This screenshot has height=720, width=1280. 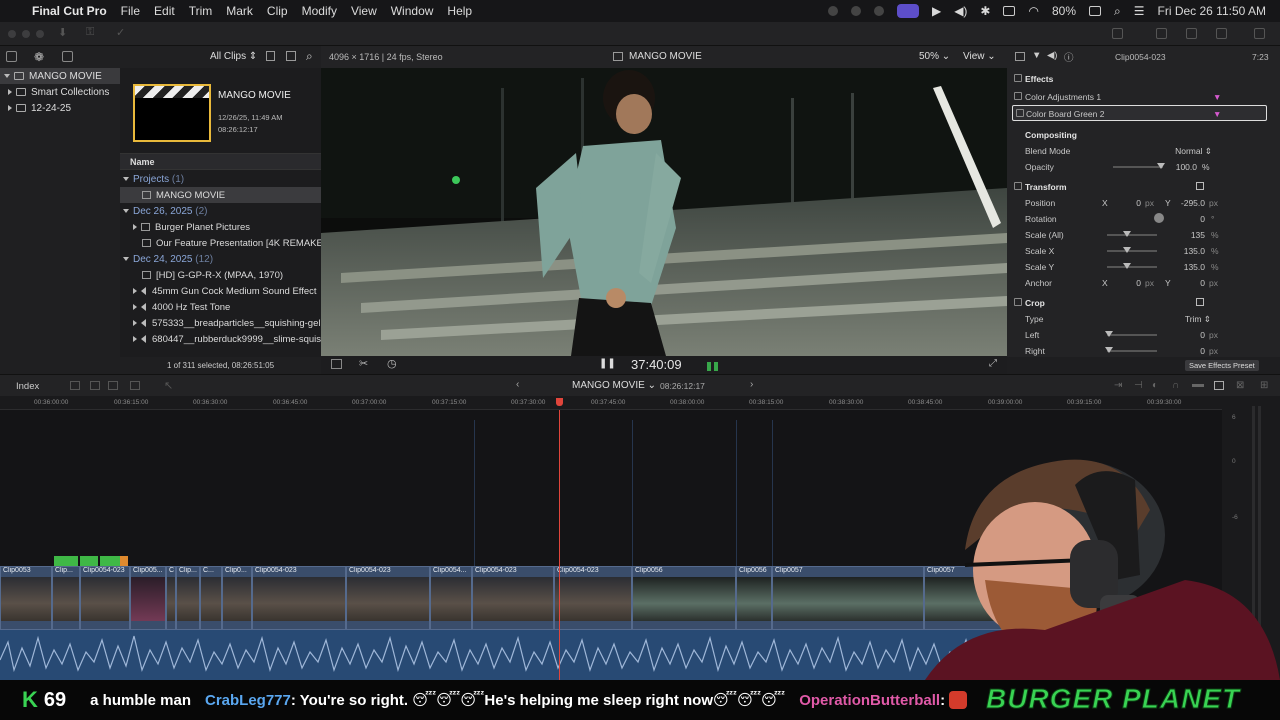 I want to click on timeline-clip: Clip0053, so click(x=26, y=598).